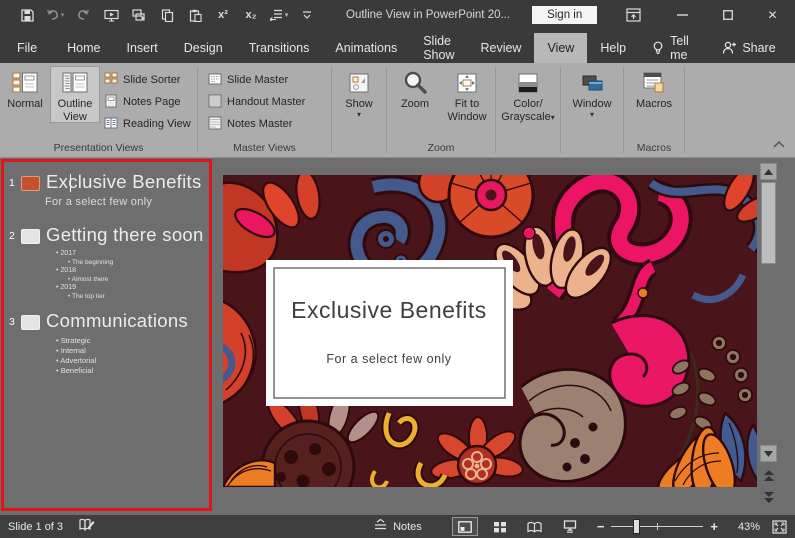  I want to click on indent-dropdown-icon: ▾, so click(287, 15).